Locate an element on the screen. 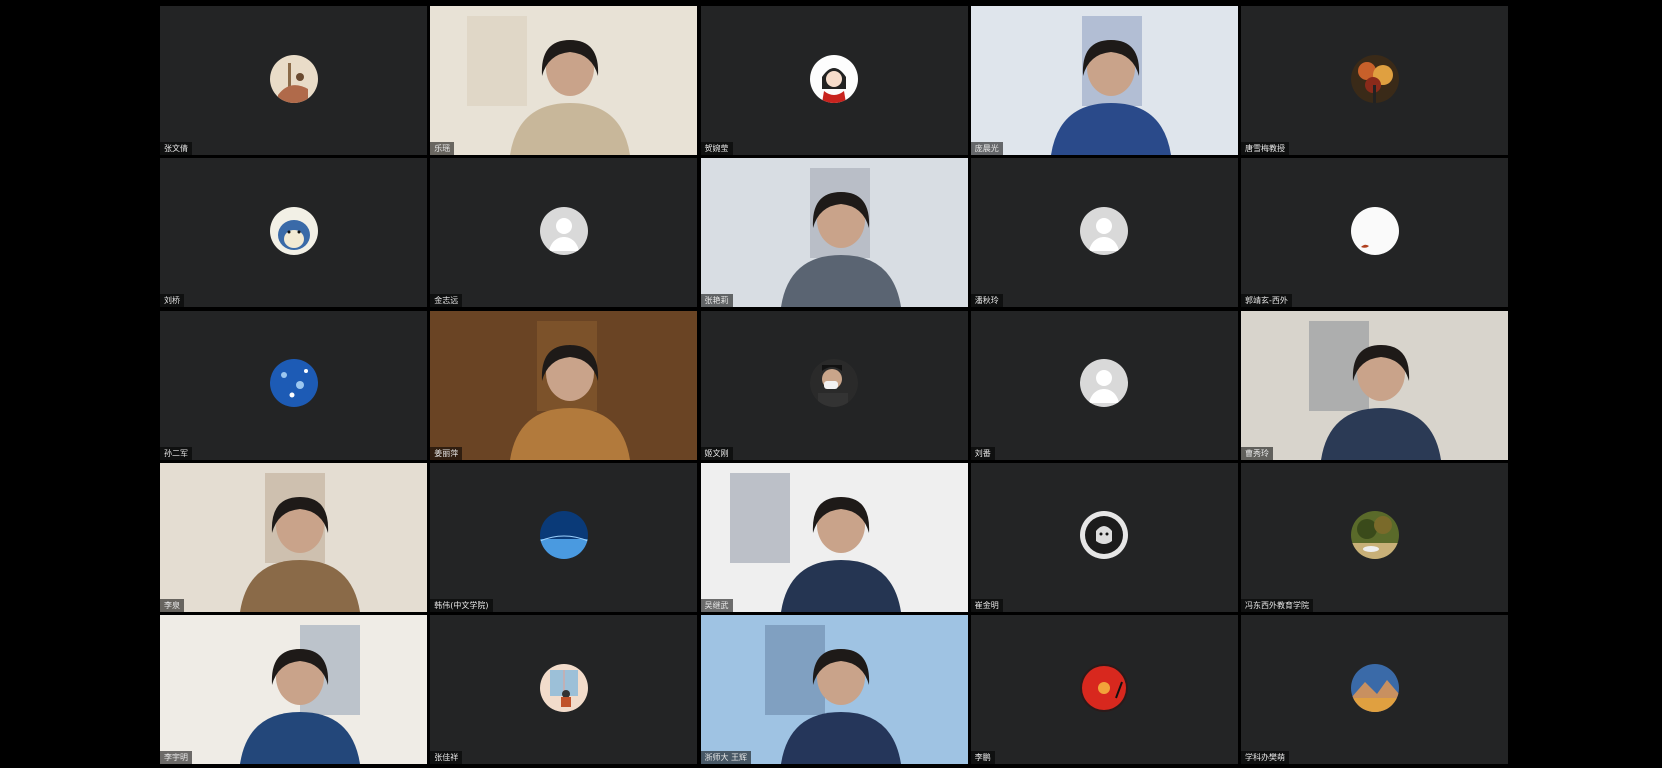  mountain-sunset-avatar-icon is located at coordinates (1374, 687).